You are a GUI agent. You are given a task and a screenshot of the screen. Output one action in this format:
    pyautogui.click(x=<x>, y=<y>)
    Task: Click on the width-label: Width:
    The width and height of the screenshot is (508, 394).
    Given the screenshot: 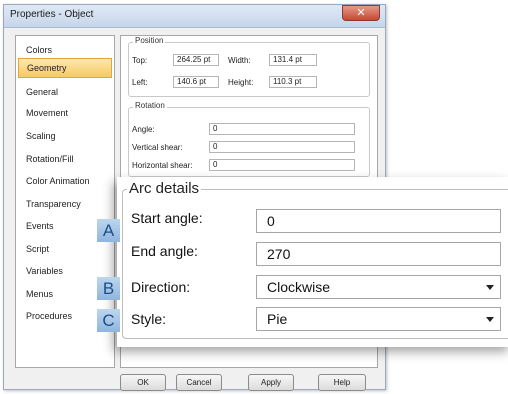 What is the action you would take?
    pyautogui.click(x=239, y=60)
    